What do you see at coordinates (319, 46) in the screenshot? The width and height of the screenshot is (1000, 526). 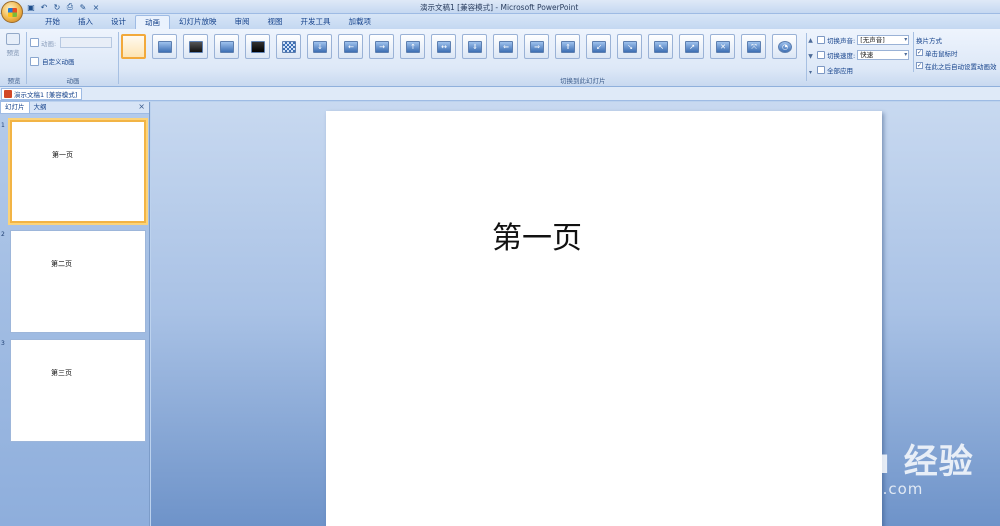 I see `transition-wipe-down: ↓` at bounding box center [319, 46].